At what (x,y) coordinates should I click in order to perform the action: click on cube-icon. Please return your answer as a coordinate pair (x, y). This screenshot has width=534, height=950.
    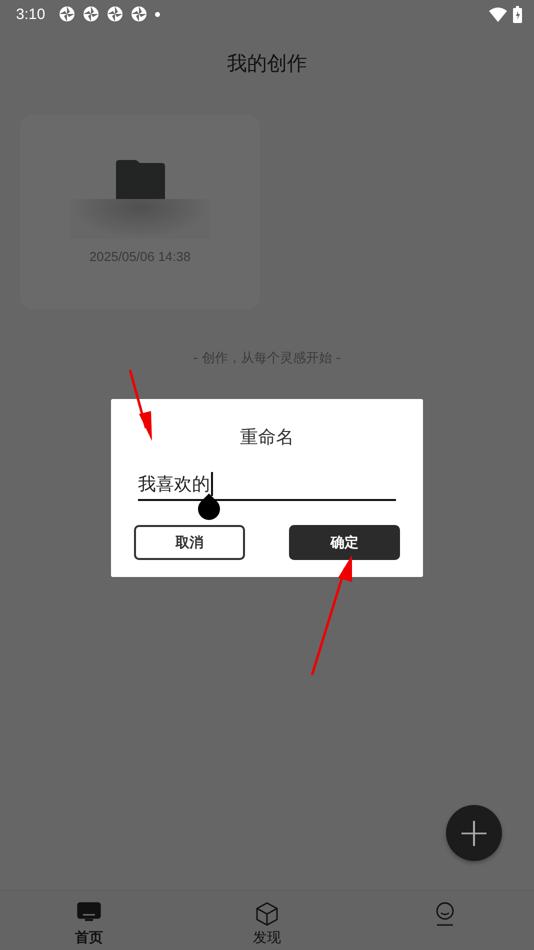
    Looking at the image, I should click on (267, 914).